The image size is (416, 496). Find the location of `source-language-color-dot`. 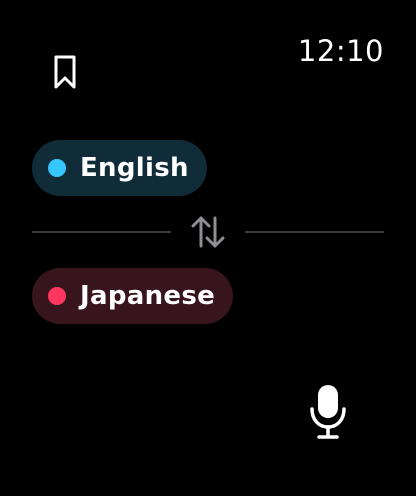

source-language-color-dot is located at coordinates (57, 168).